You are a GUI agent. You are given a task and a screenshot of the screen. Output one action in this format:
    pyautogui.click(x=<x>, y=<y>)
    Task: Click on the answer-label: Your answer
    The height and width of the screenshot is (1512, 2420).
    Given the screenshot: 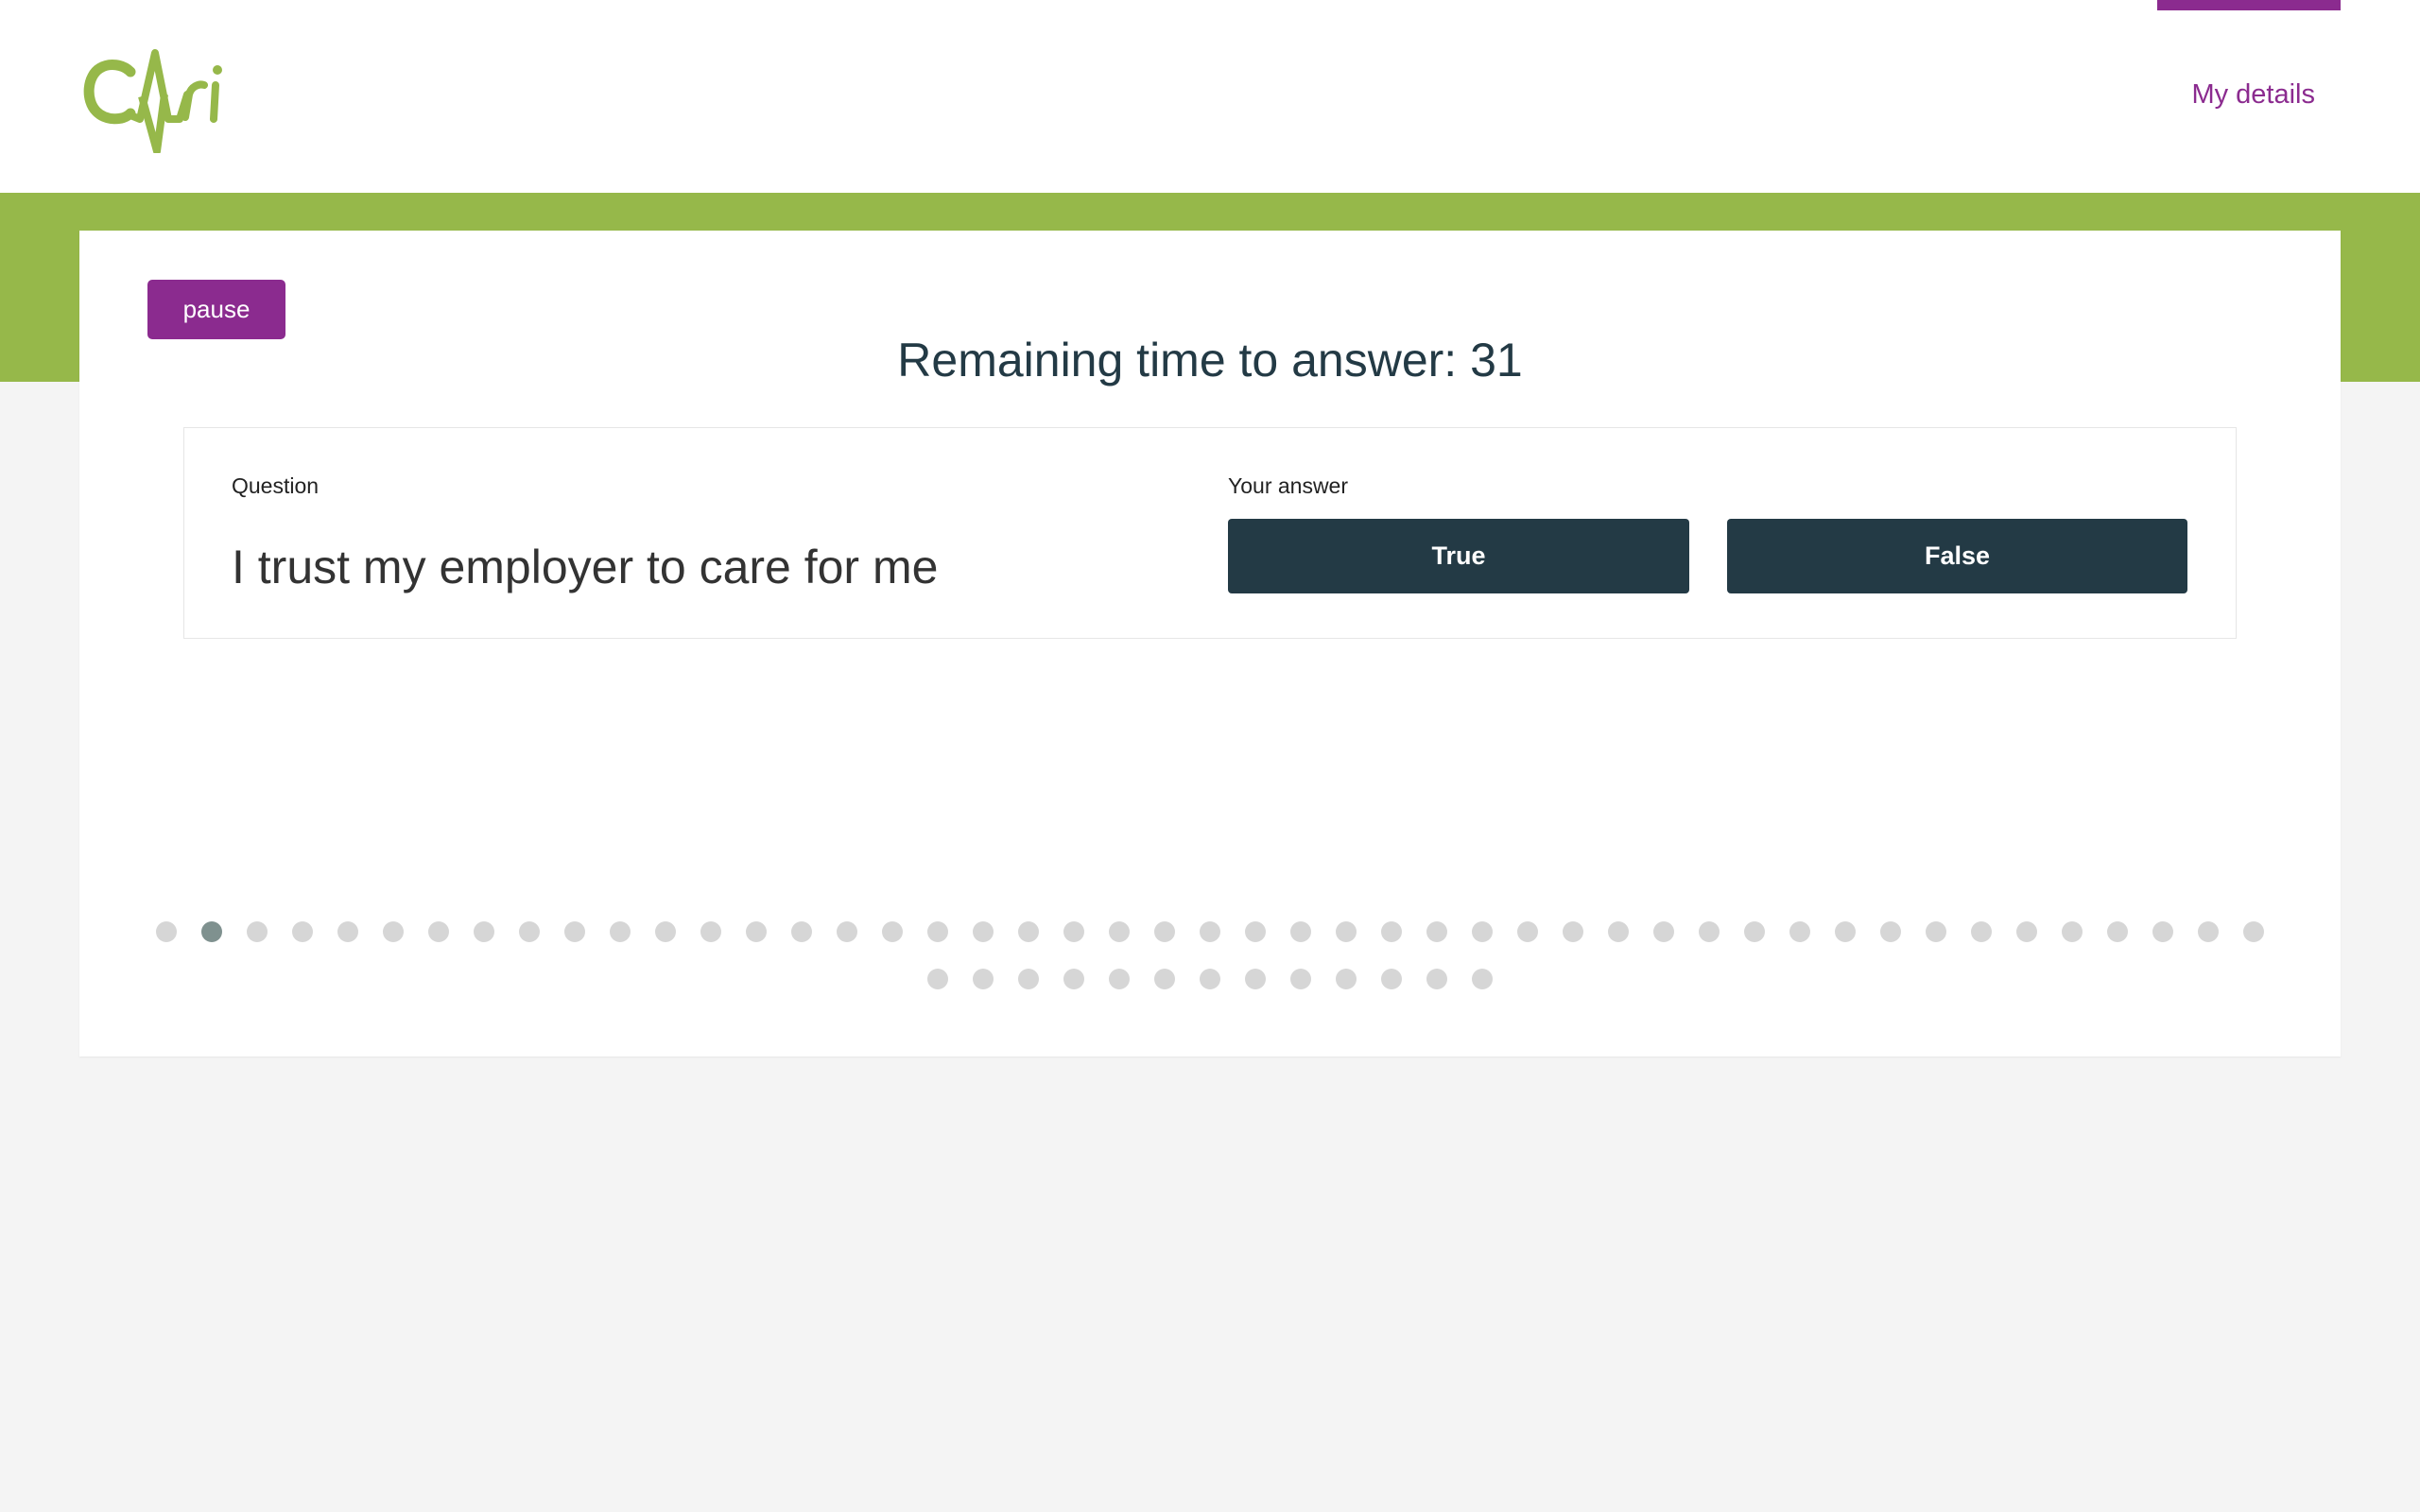 What is the action you would take?
    pyautogui.click(x=1288, y=485)
    